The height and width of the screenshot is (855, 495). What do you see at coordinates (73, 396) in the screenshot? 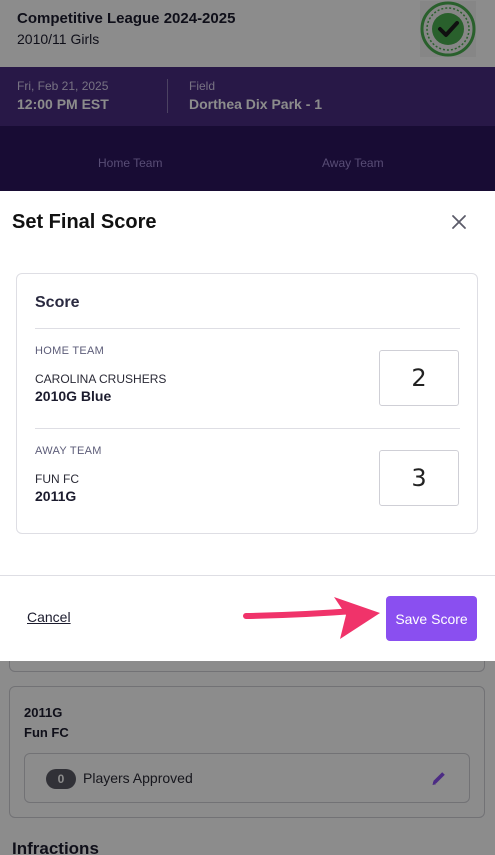
I see `home-team-name: 2010G Blue` at bounding box center [73, 396].